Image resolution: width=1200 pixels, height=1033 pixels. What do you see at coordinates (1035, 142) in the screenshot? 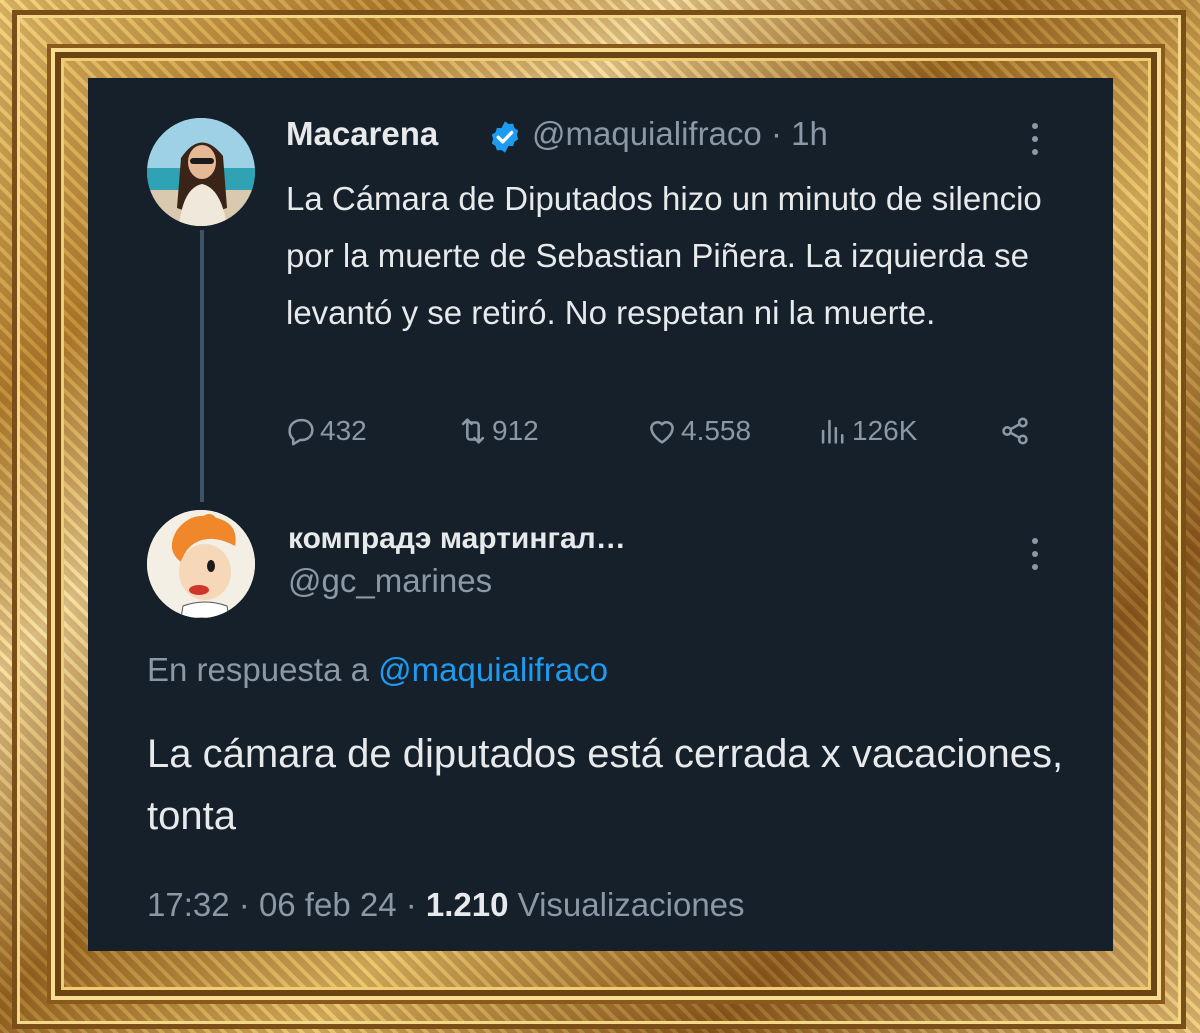
I see `more-options-icon` at bounding box center [1035, 142].